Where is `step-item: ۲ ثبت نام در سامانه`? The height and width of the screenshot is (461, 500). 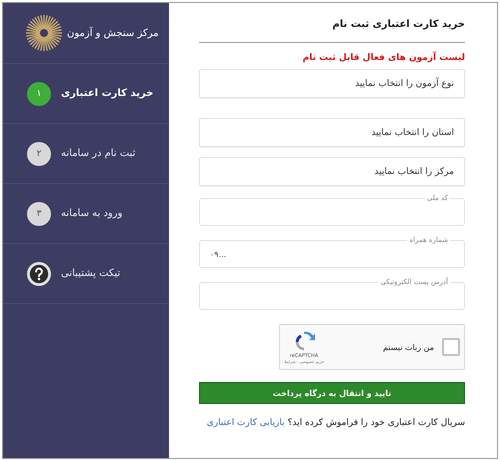
step-item: ۲ ثبت نام در سامانه is located at coordinates (86, 154).